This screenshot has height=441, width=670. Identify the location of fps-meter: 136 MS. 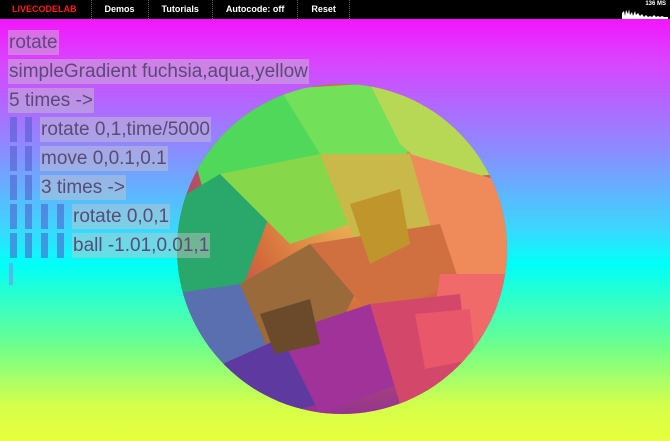
(645, 9).